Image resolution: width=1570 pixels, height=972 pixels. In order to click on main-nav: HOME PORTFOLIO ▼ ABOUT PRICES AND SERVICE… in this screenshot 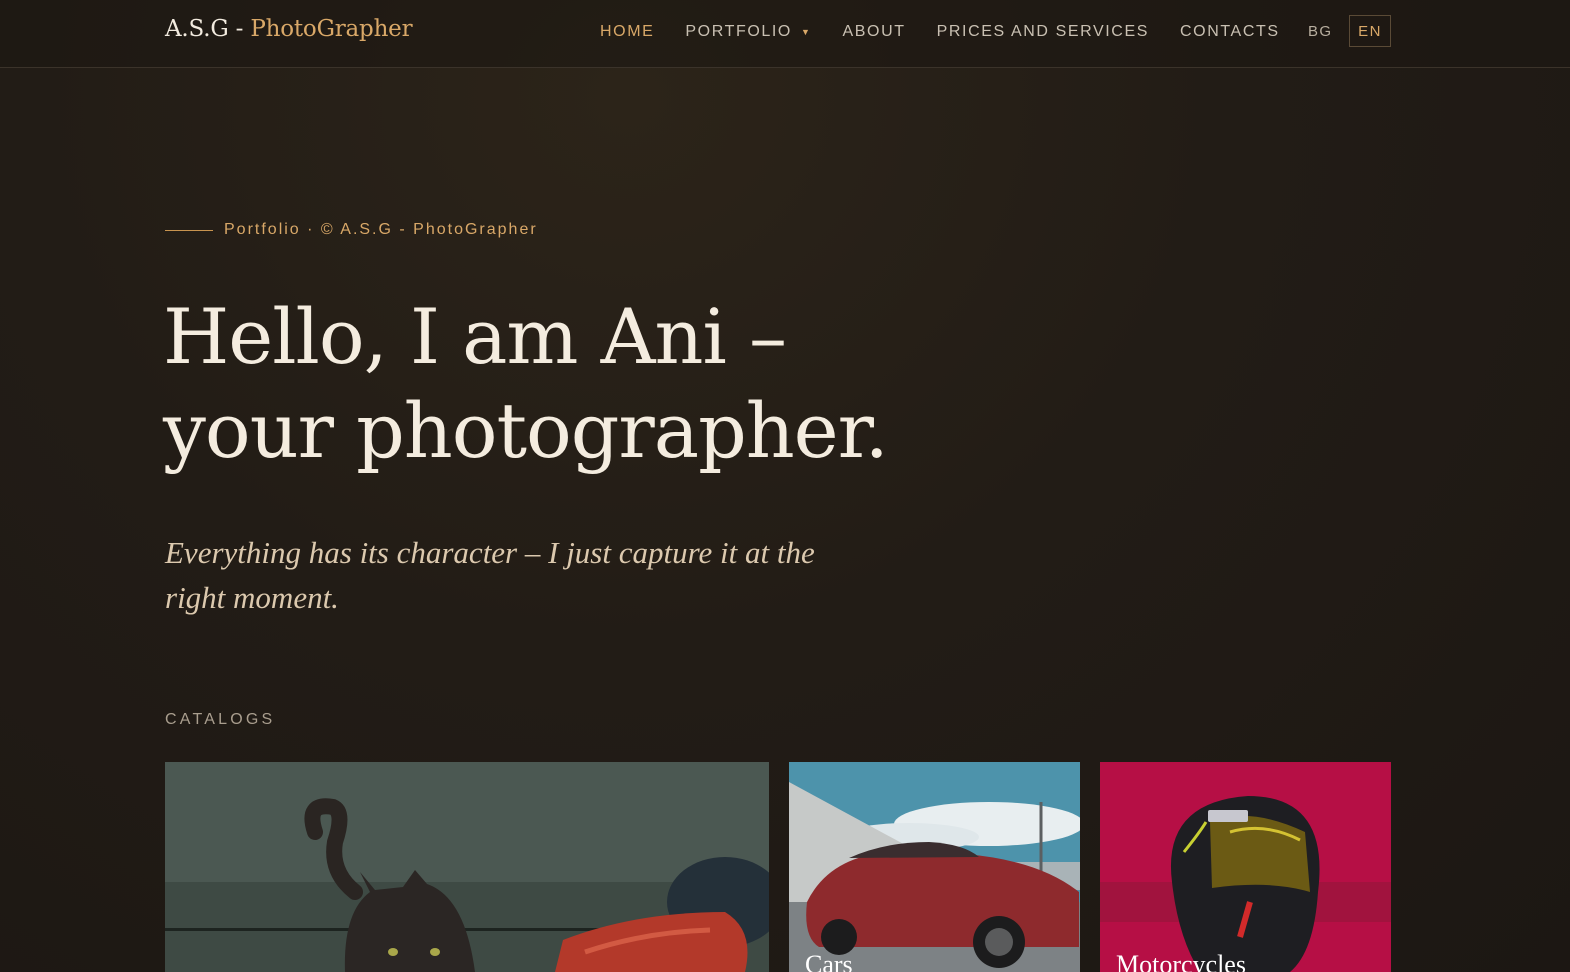, I will do `click(955, 32)`.